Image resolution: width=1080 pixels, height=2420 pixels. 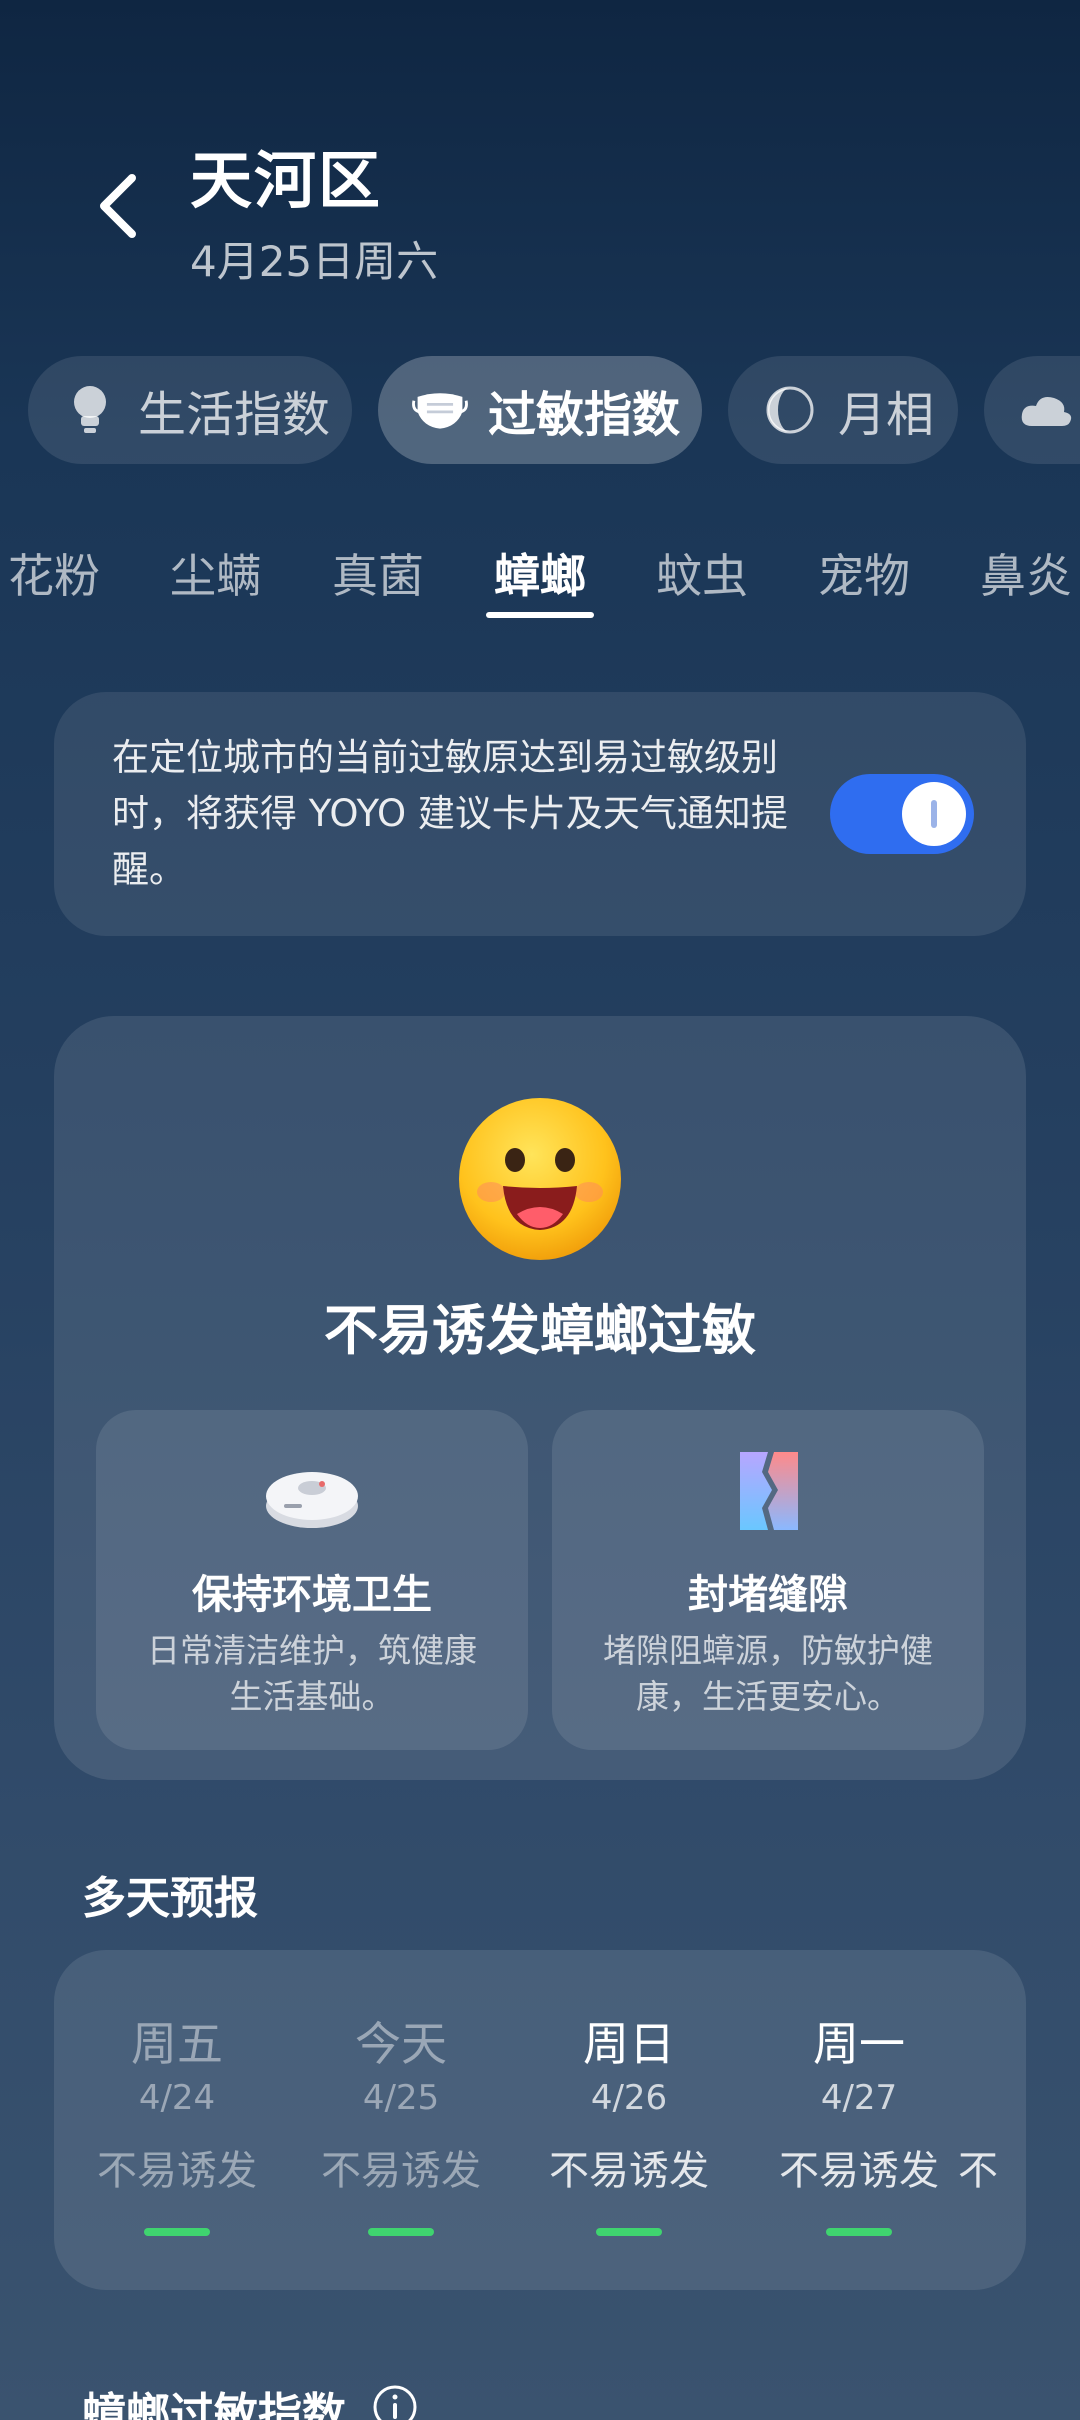 I want to click on tab-fungus: 真菌, so click(x=378, y=573).